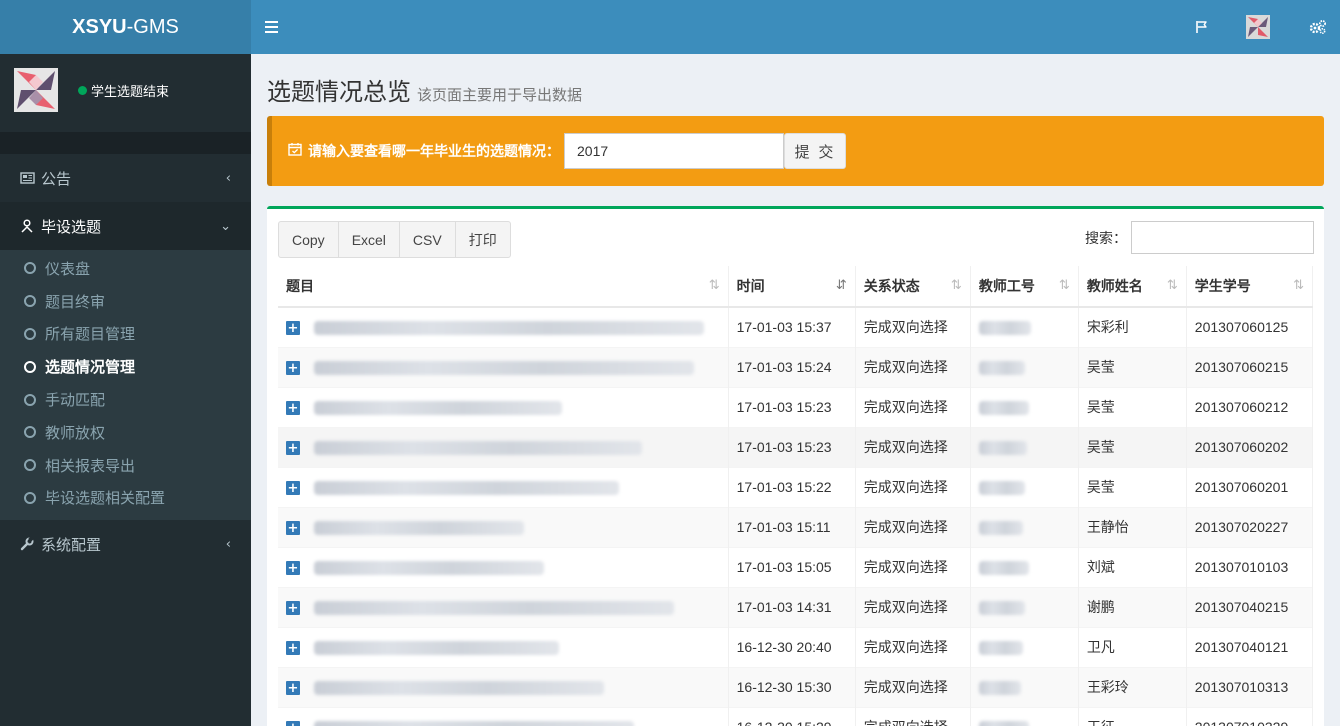 The height and width of the screenshot is (726, 1340). What do you see at coordinates (1318, 27) in the screenshot?
I see `gears-icon` at bounding box center [1318, 27].